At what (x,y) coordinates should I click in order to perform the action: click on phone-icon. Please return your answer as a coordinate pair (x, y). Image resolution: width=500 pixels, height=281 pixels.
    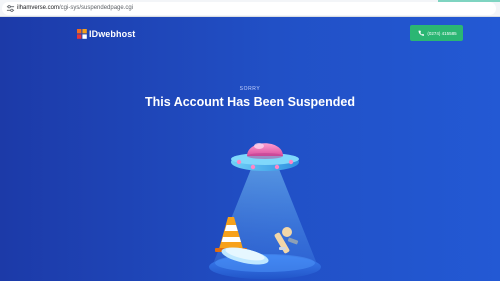
    Looking at the image, I should click on (421, 33).